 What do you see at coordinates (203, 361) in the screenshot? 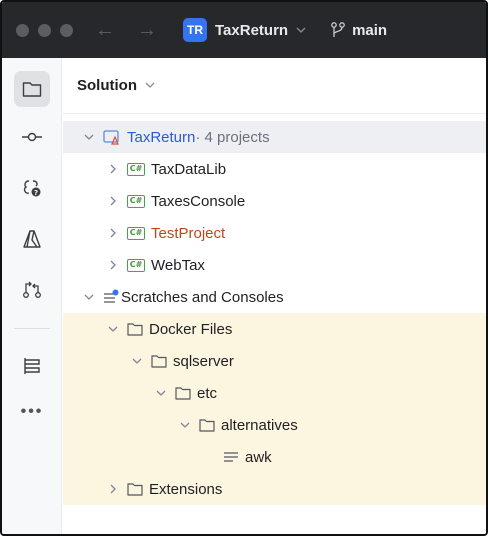
I see `folder-name: sqlserver` at bounding box center [203, 361].